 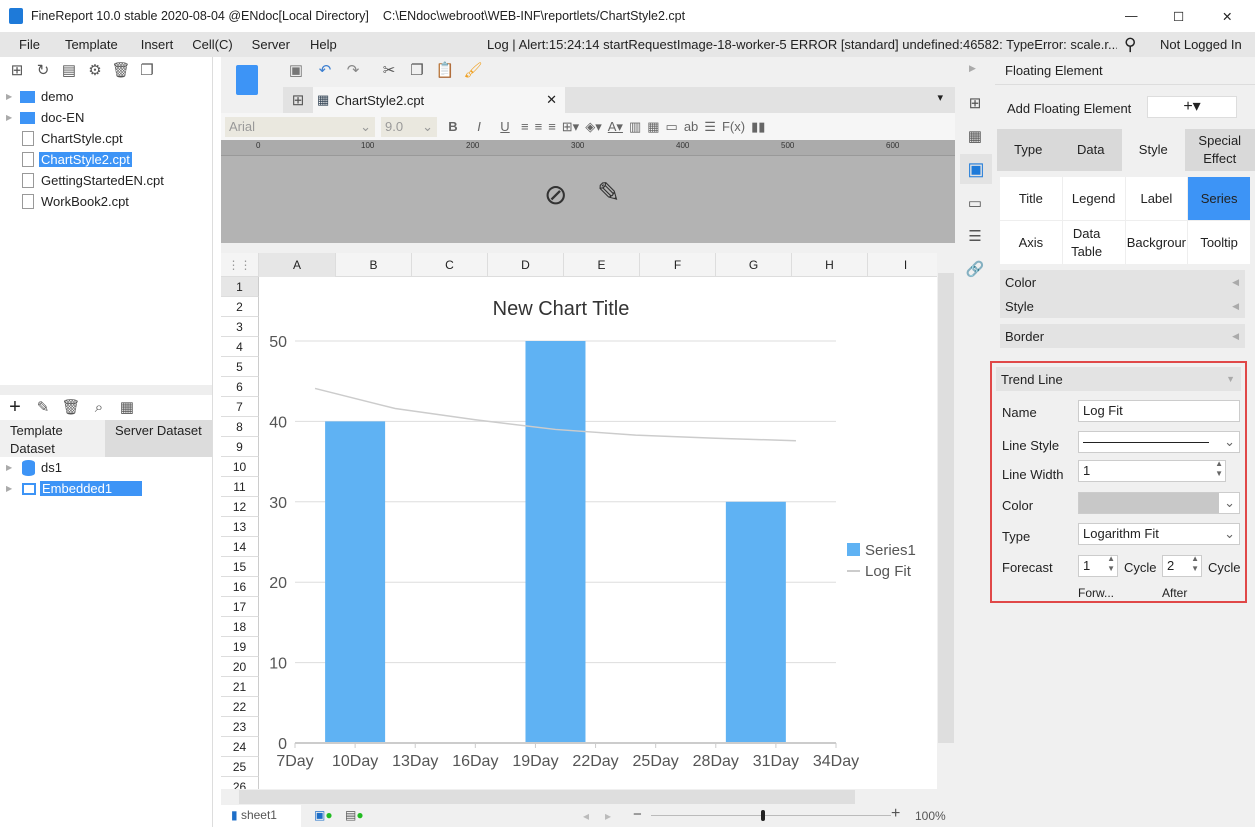 What do you see at coordinates (758, 127) in the screenshot?
I see `chart-icon: ▮▮` at bounding box center [758, 127].